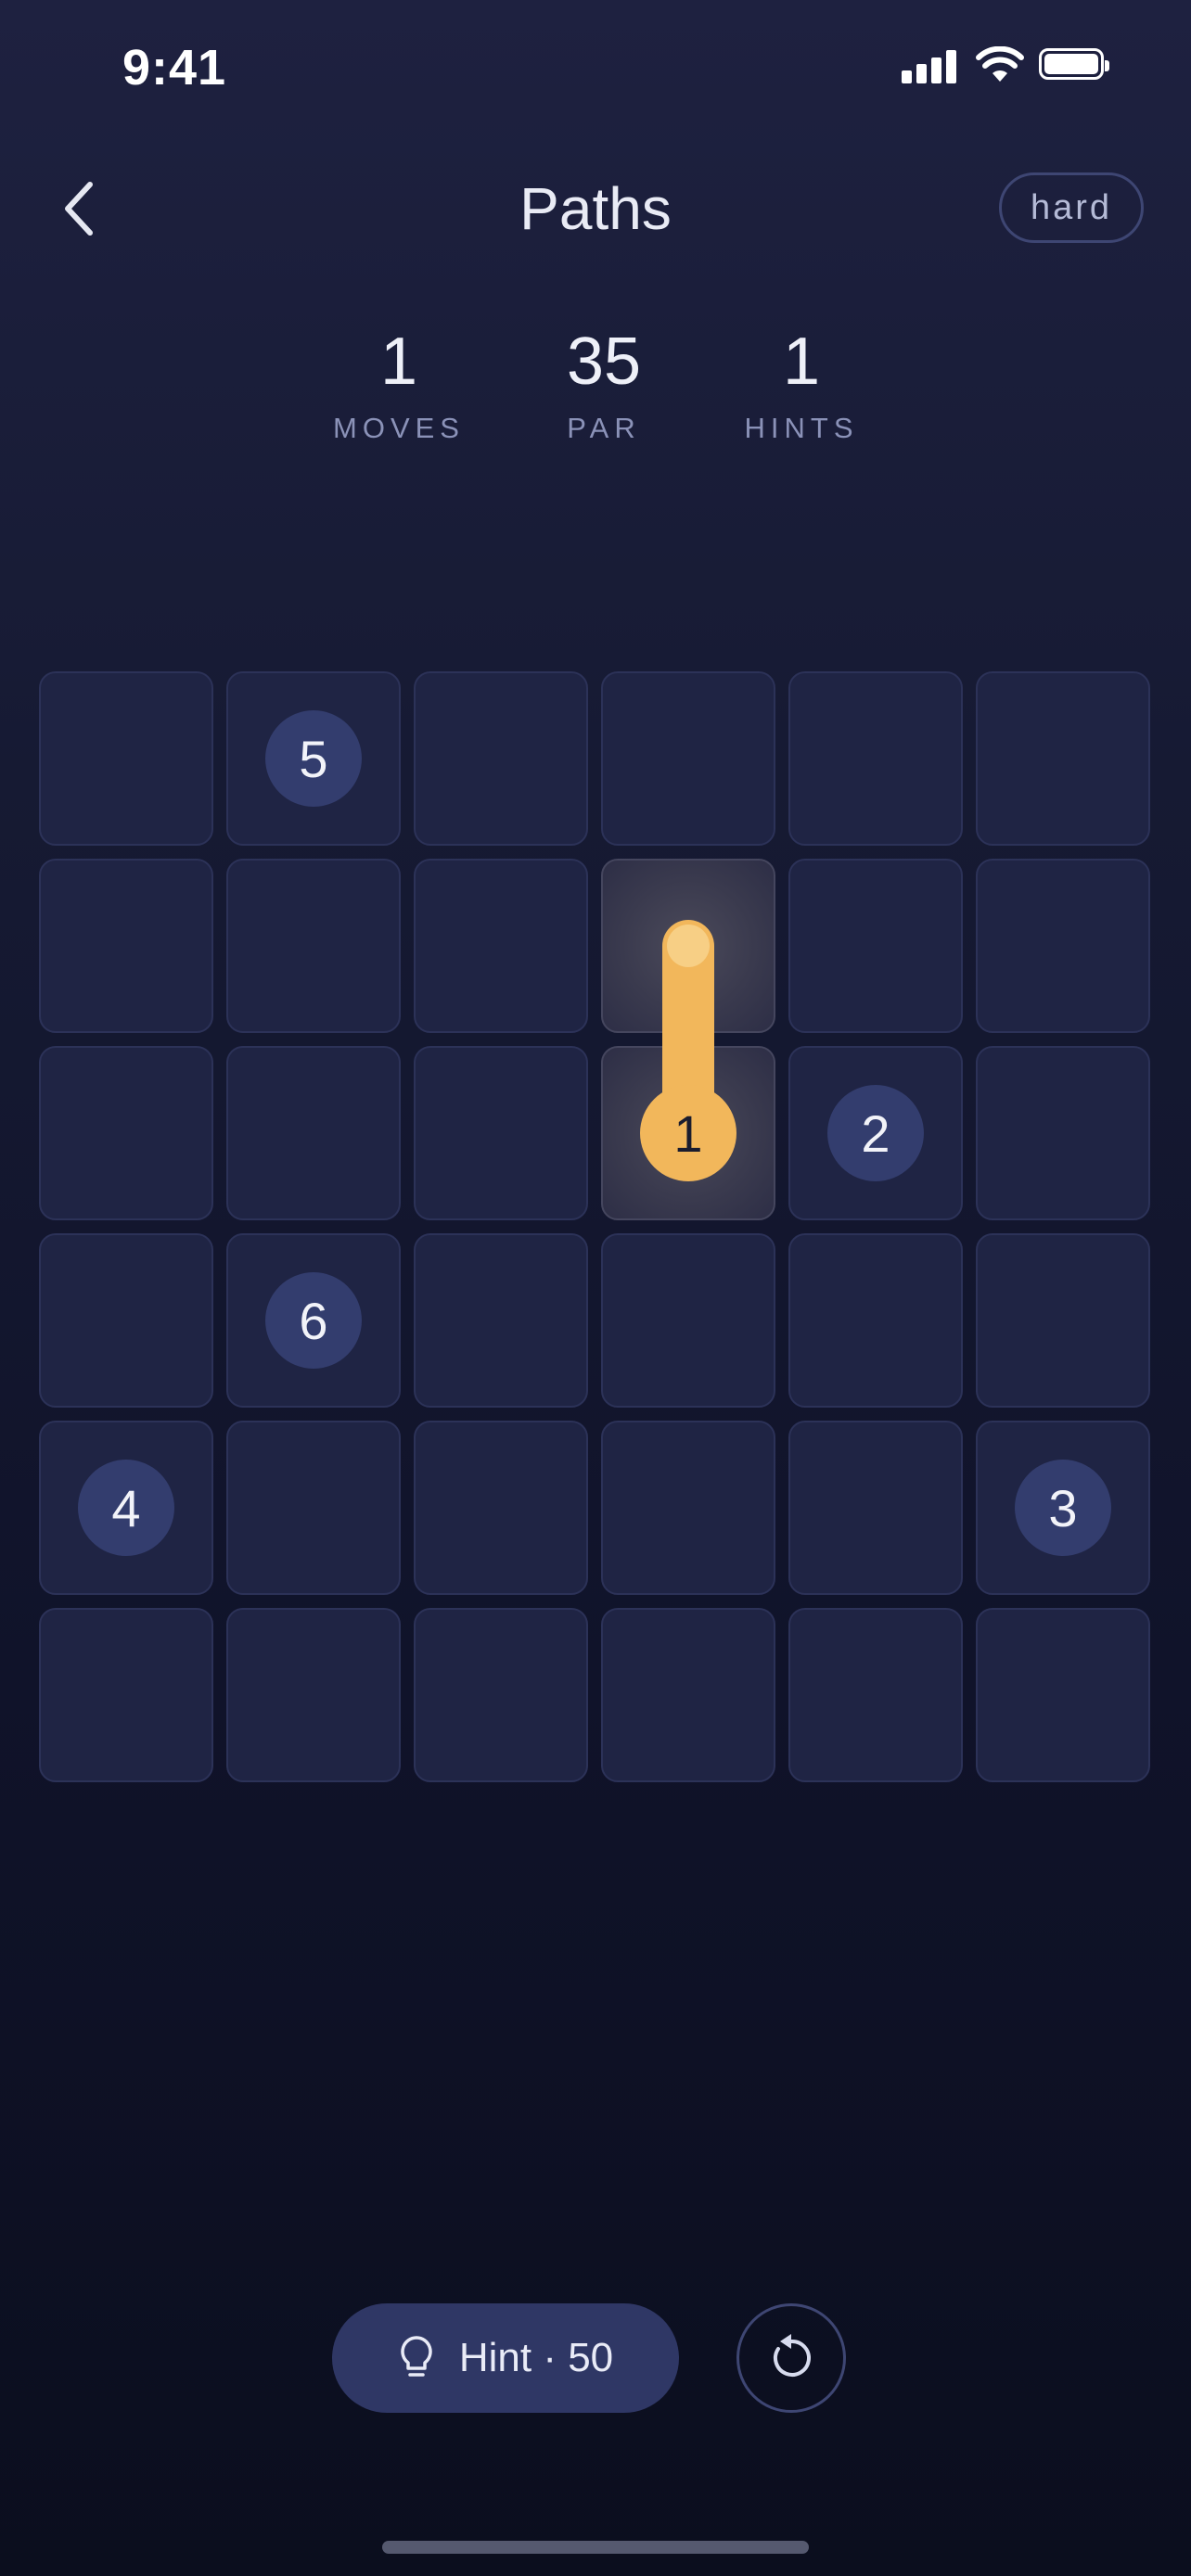 The image size is (1191, 2576). What do you see at coordinates (801, 428) in the screenshot?
I see `hints-label: HINTS` at bounding box center [801, 428].